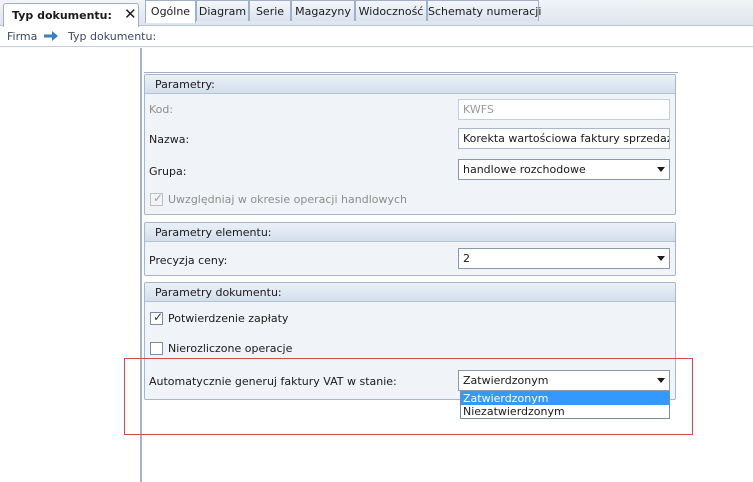 The image size is (753, 482). What do you see at coordinates (156, 348) in the screenshot?
I see `nierozliczone-checkbox` at bounding box center [156, 348].